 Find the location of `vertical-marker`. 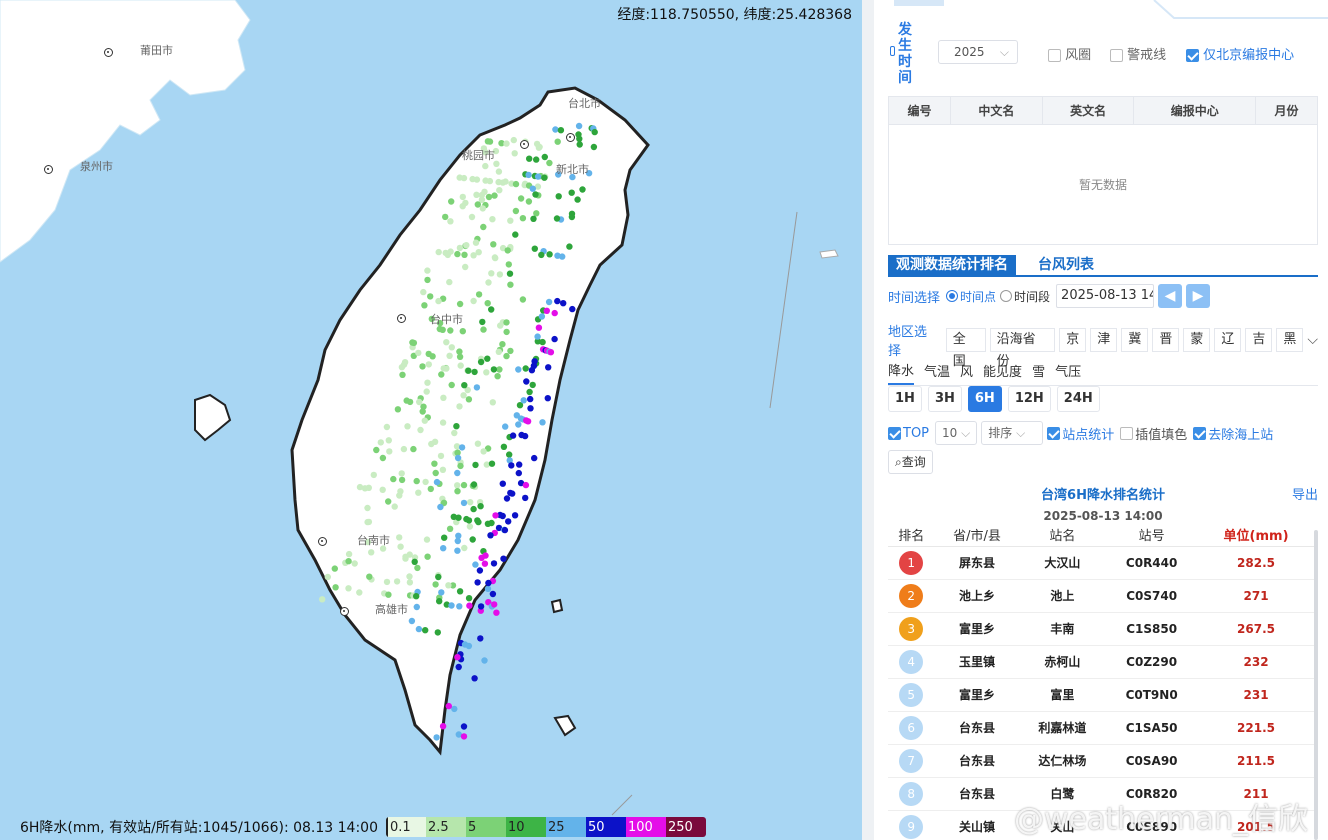

vertical-marker is located at coordinates (892, 51).